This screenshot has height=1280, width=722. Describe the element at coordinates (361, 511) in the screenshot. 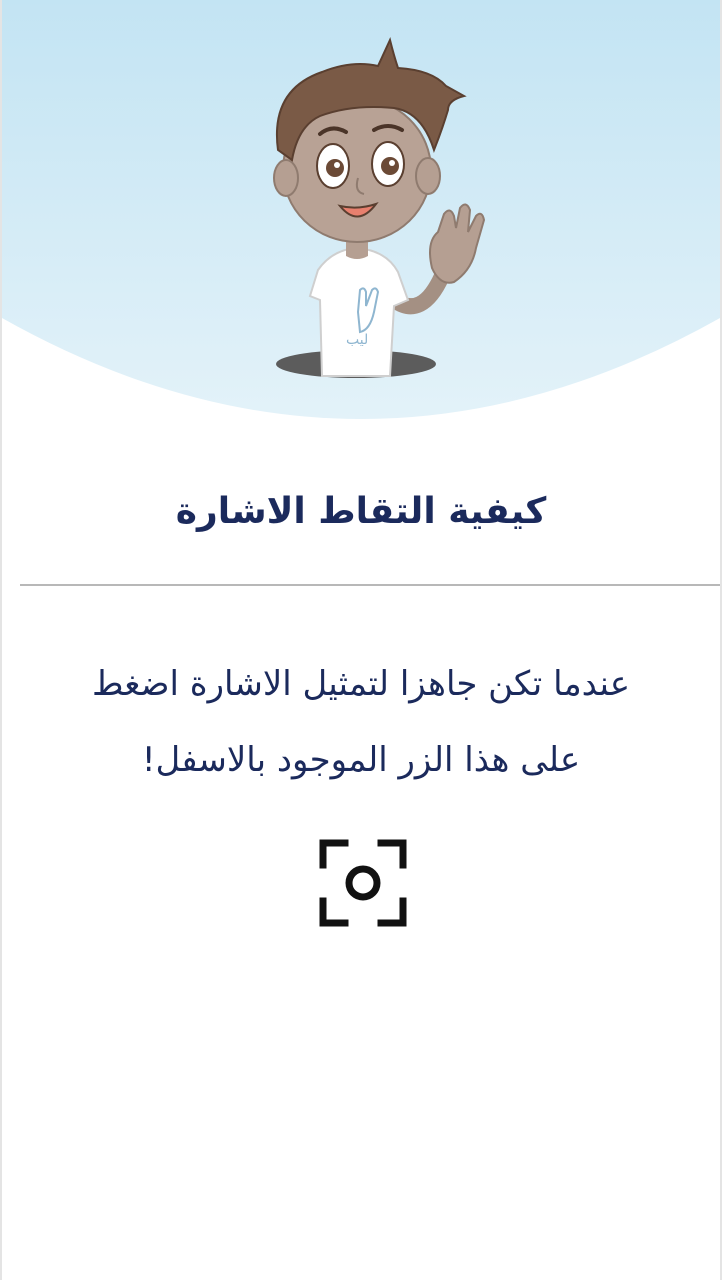

I see `page-title: كيفية التقاط الاشارة` at that location.